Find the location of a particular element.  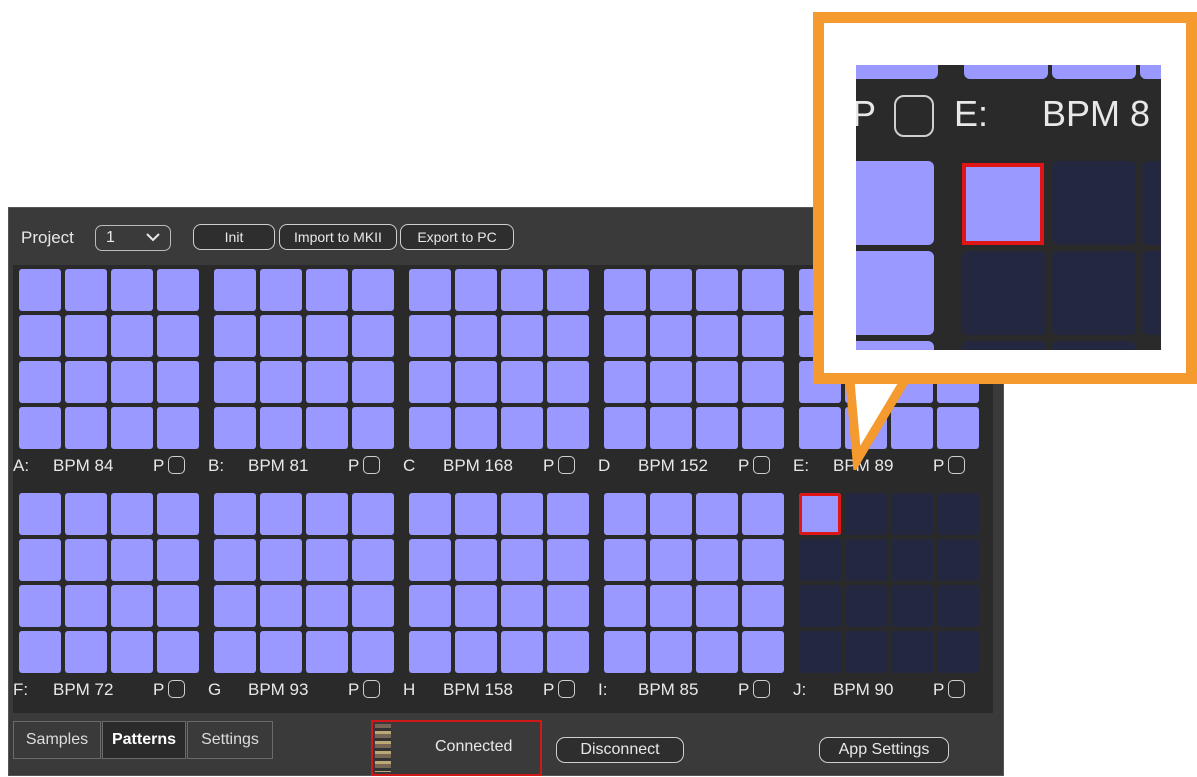

tab-samples: Samples is located at coordinates (57, 740).